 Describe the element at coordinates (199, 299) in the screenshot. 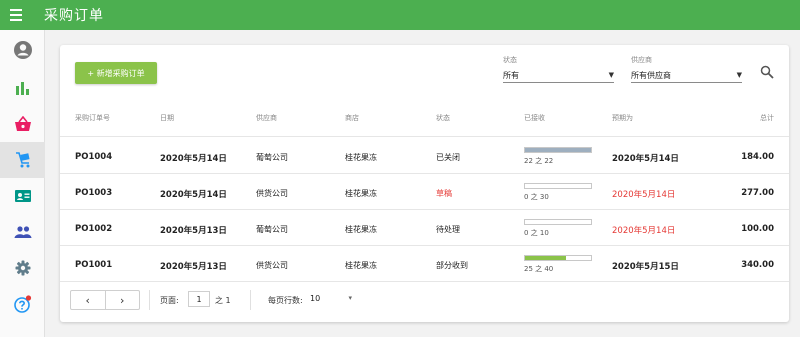

I see `page-number-input: 1` at that location.